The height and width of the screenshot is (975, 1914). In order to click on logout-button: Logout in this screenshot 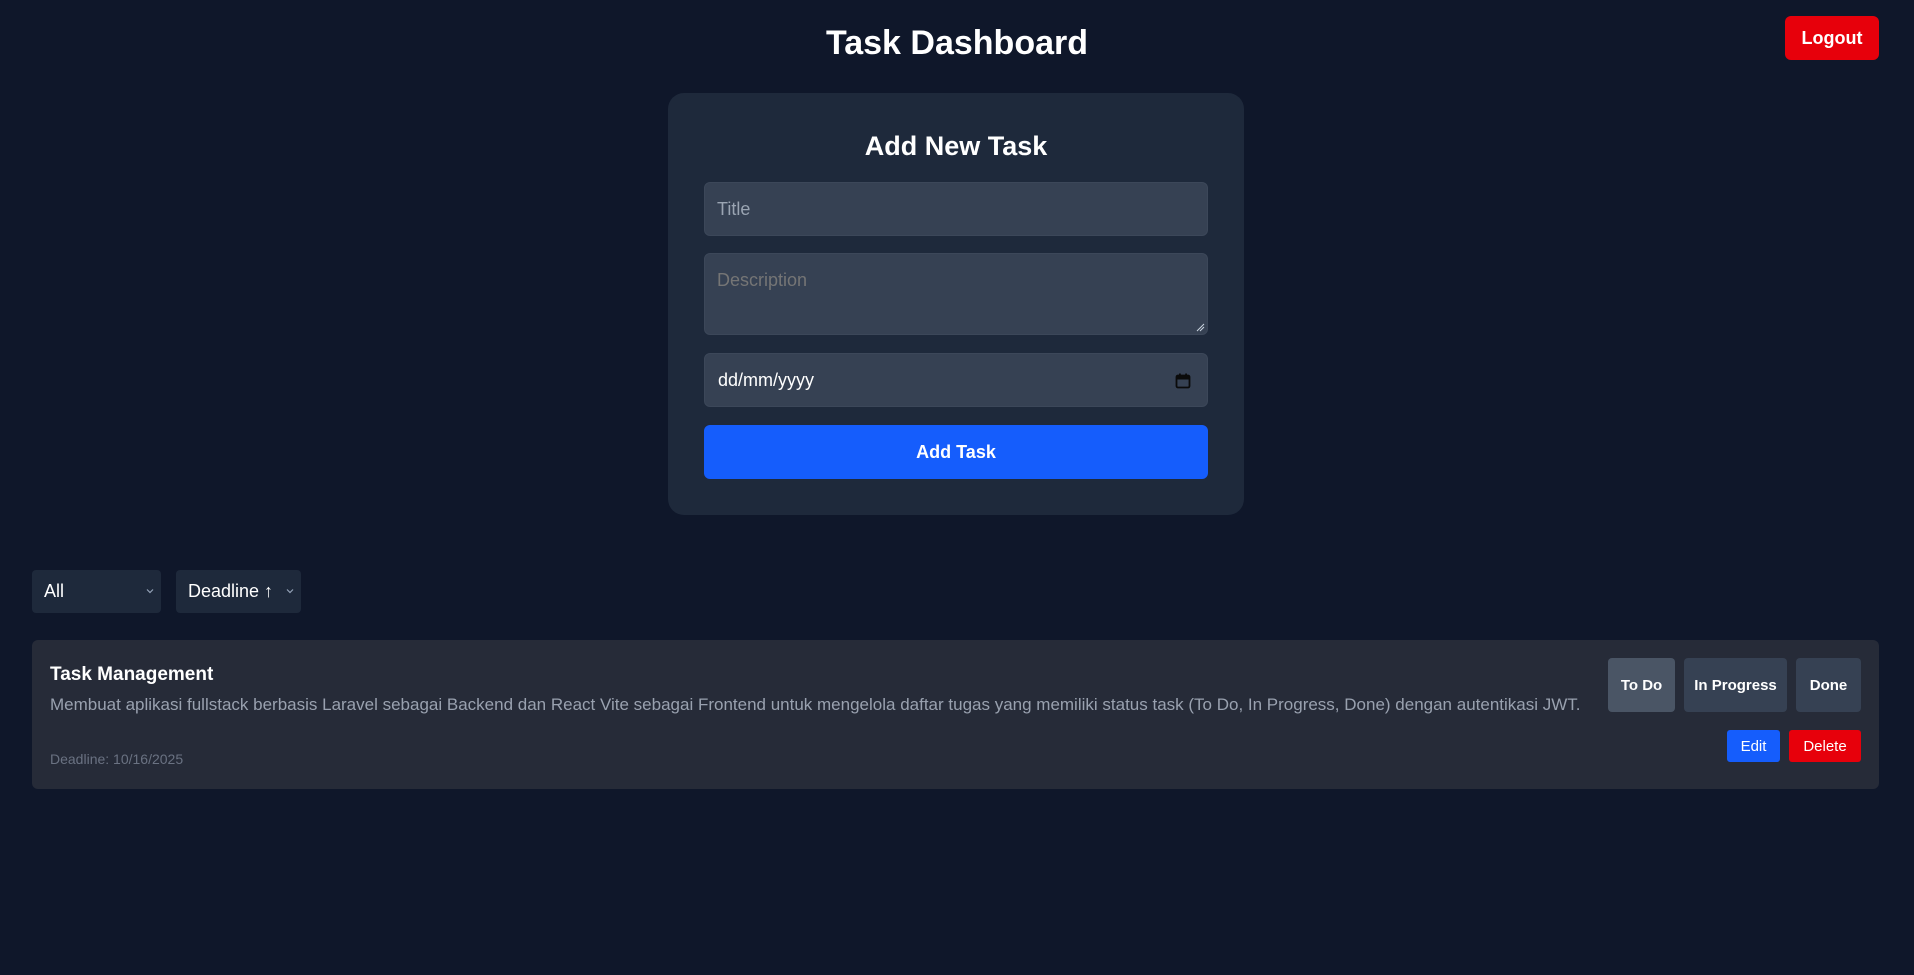, I will do `click(1832, 38)`.